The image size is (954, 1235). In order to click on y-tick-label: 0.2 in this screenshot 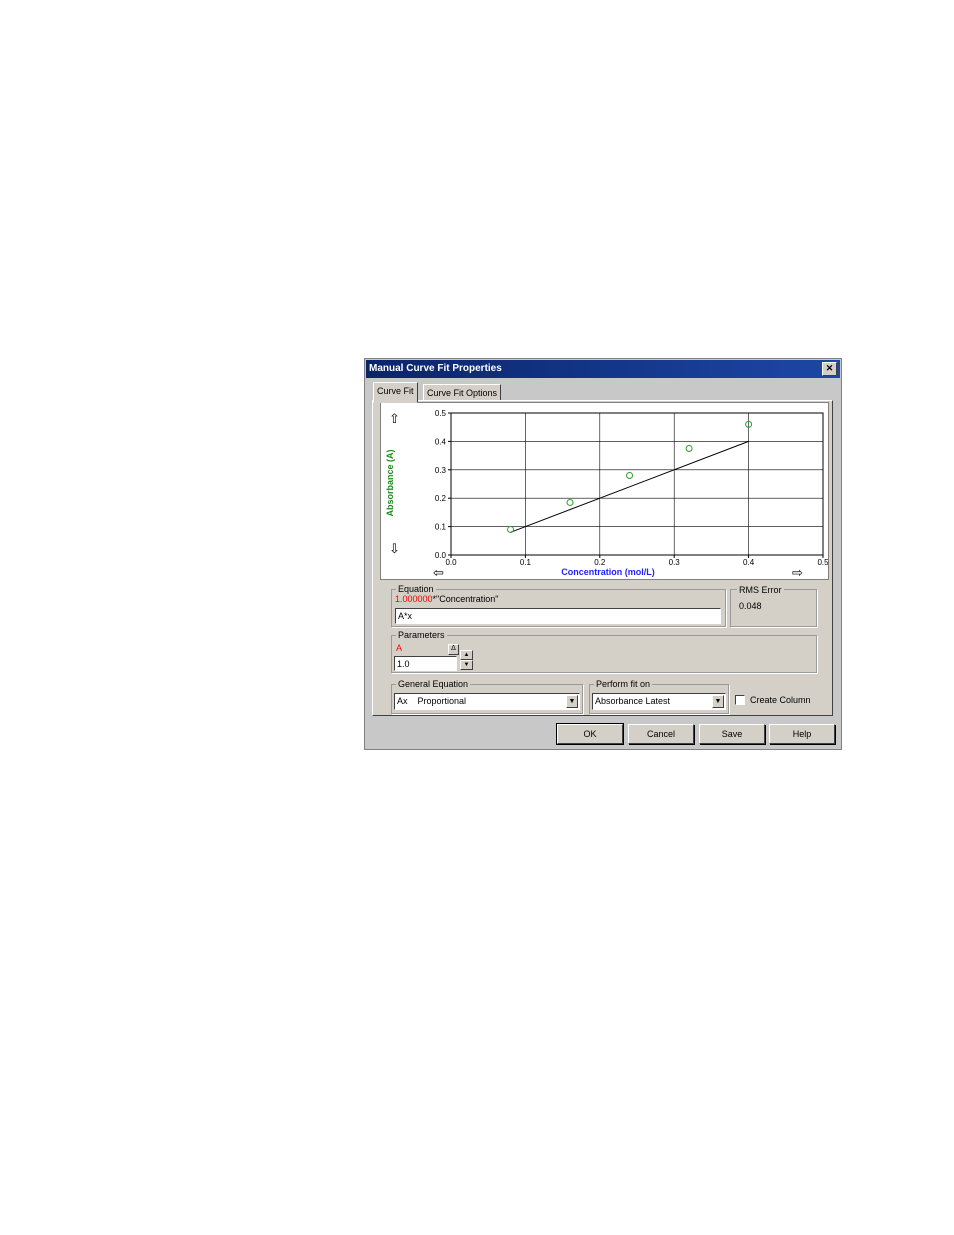, I will do `click(441, 498)`.